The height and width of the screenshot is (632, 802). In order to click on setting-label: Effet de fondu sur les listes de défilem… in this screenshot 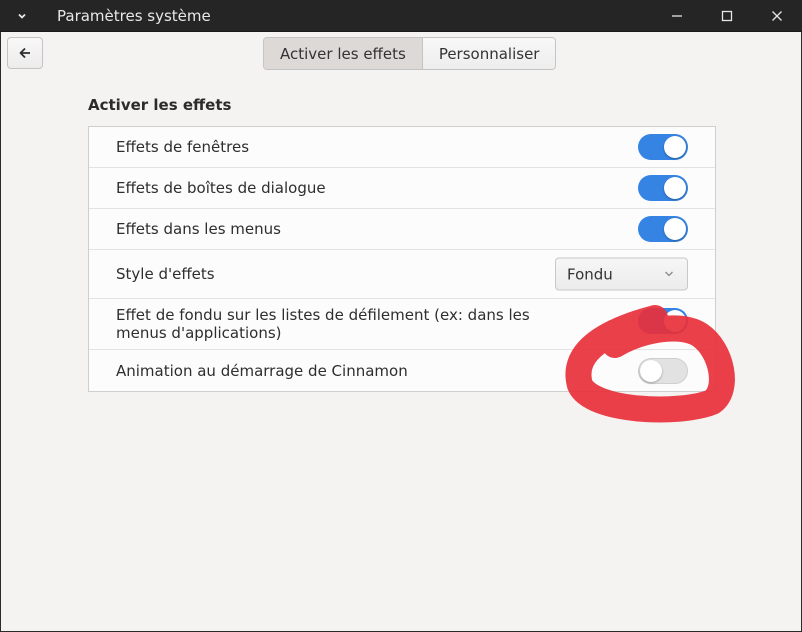, I will do `click(323, 324)`.